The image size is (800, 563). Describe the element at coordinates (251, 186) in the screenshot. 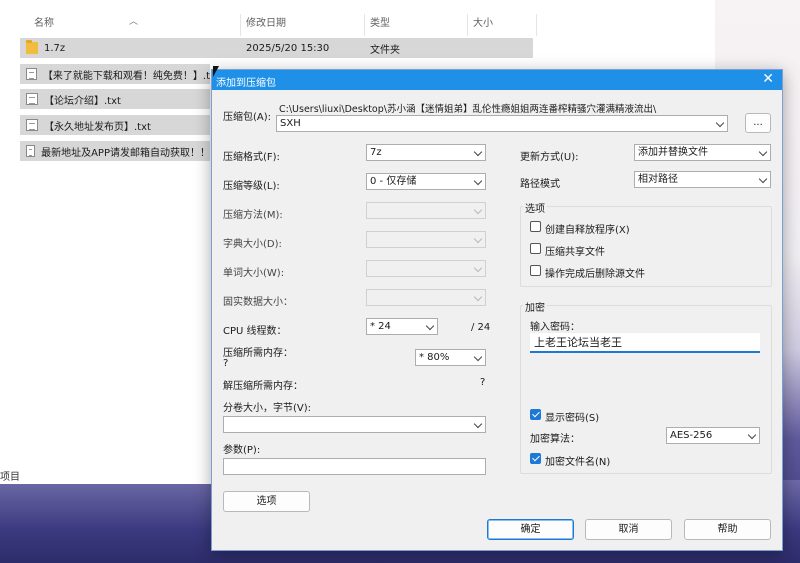

I see `level-label: 压缩等级(L):` at that location.